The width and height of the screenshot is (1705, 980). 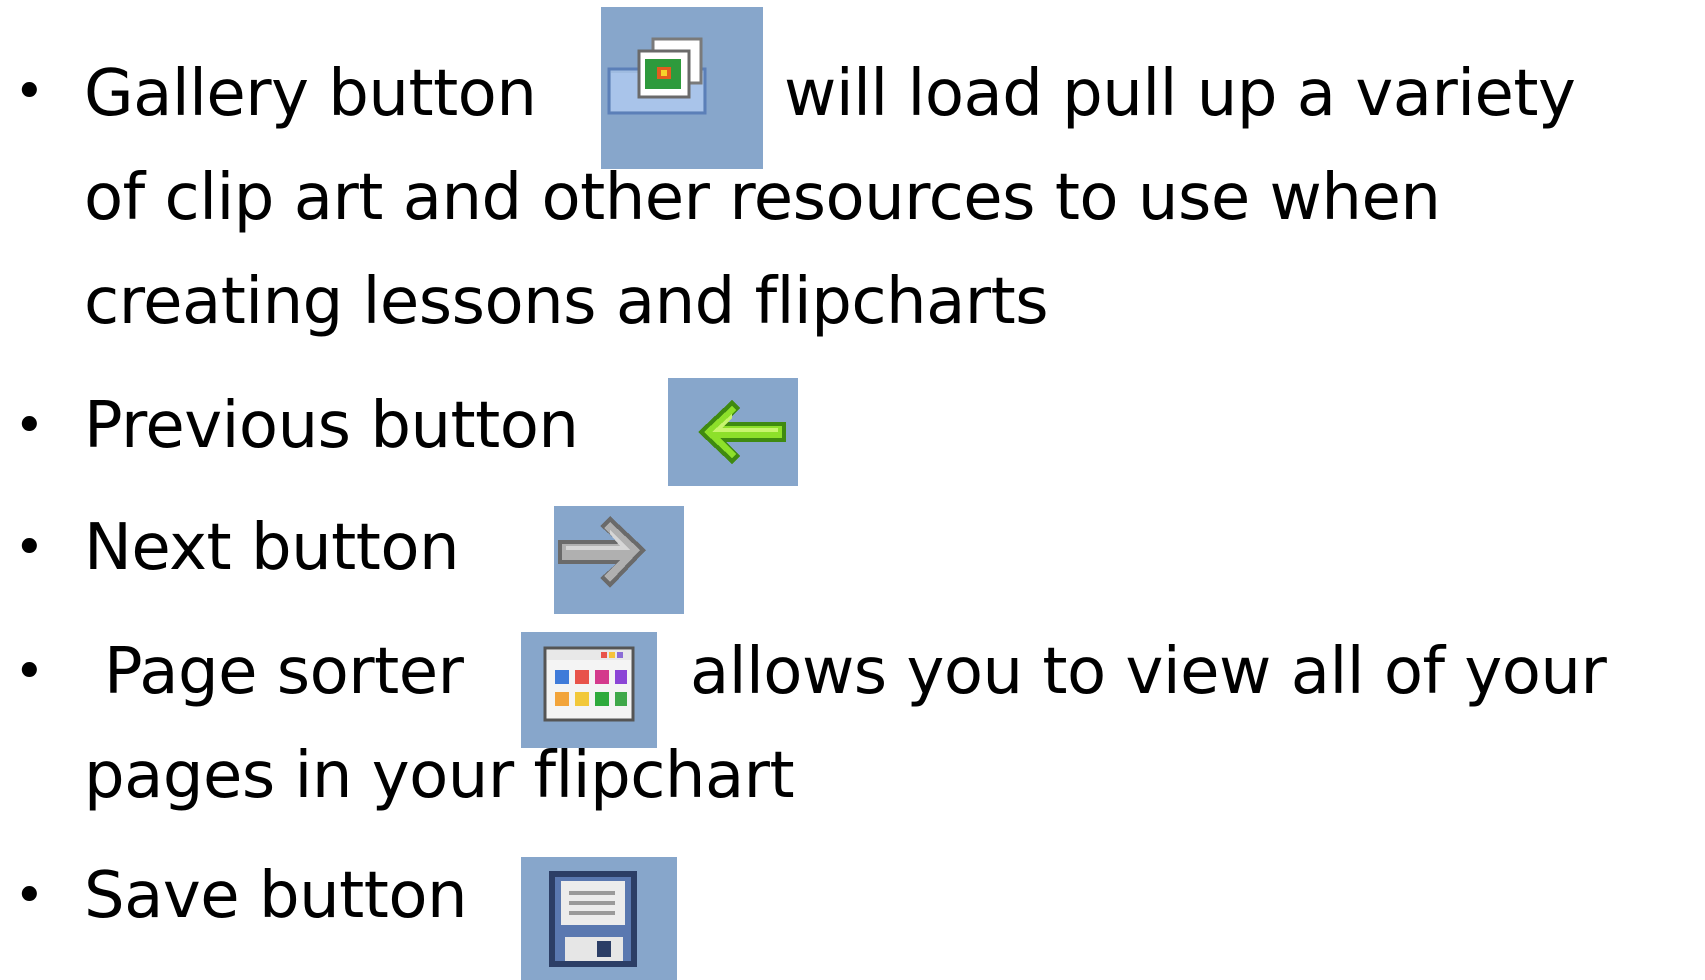 What do you see at coordinates (331, 426) in the screenshot?
I see `previous-label: Previous button` at bounding box center [331, 426].